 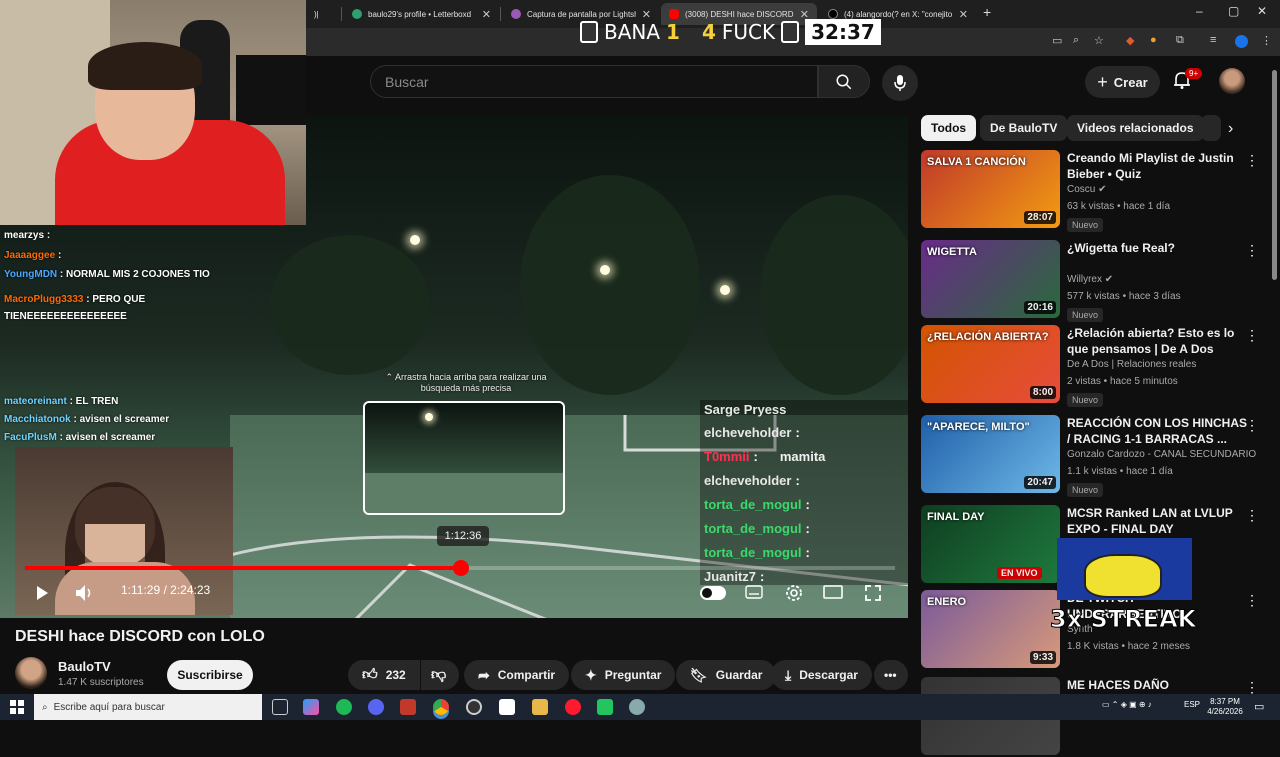 I want to click on subscribe-button: Suscribirse, so click(x=210, y=675).